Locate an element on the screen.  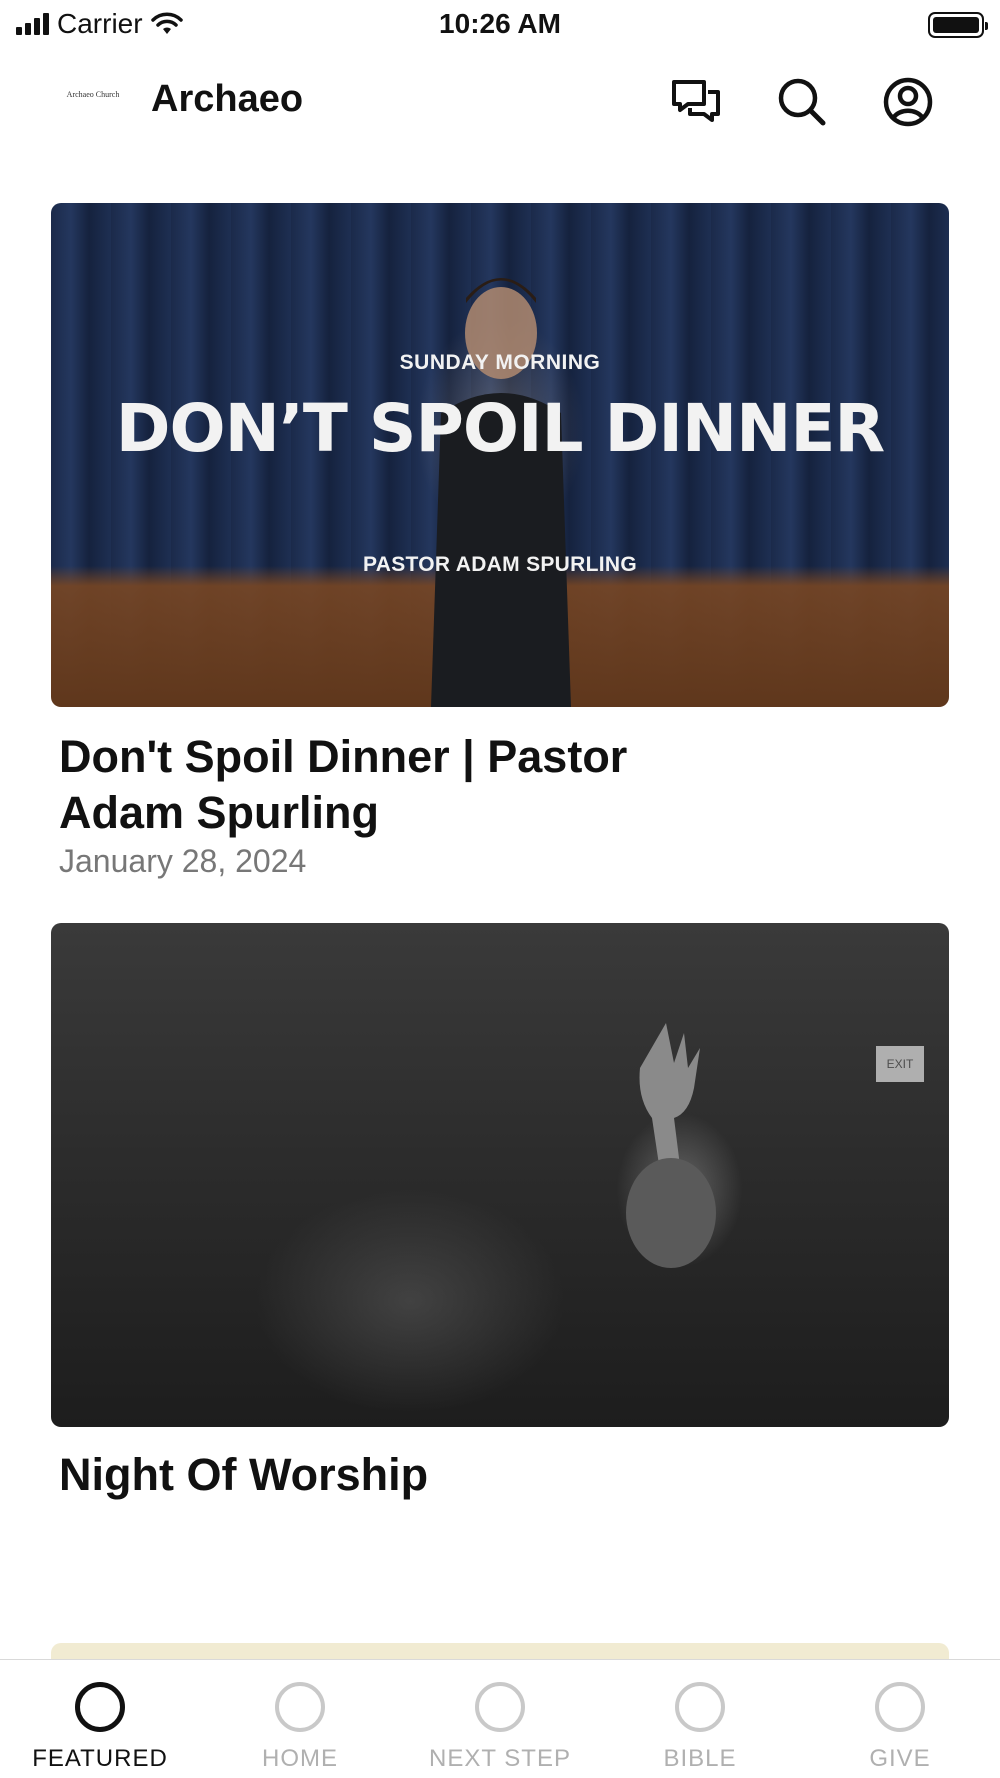
tab-home: HOME is located at coordinates (300, 1719).